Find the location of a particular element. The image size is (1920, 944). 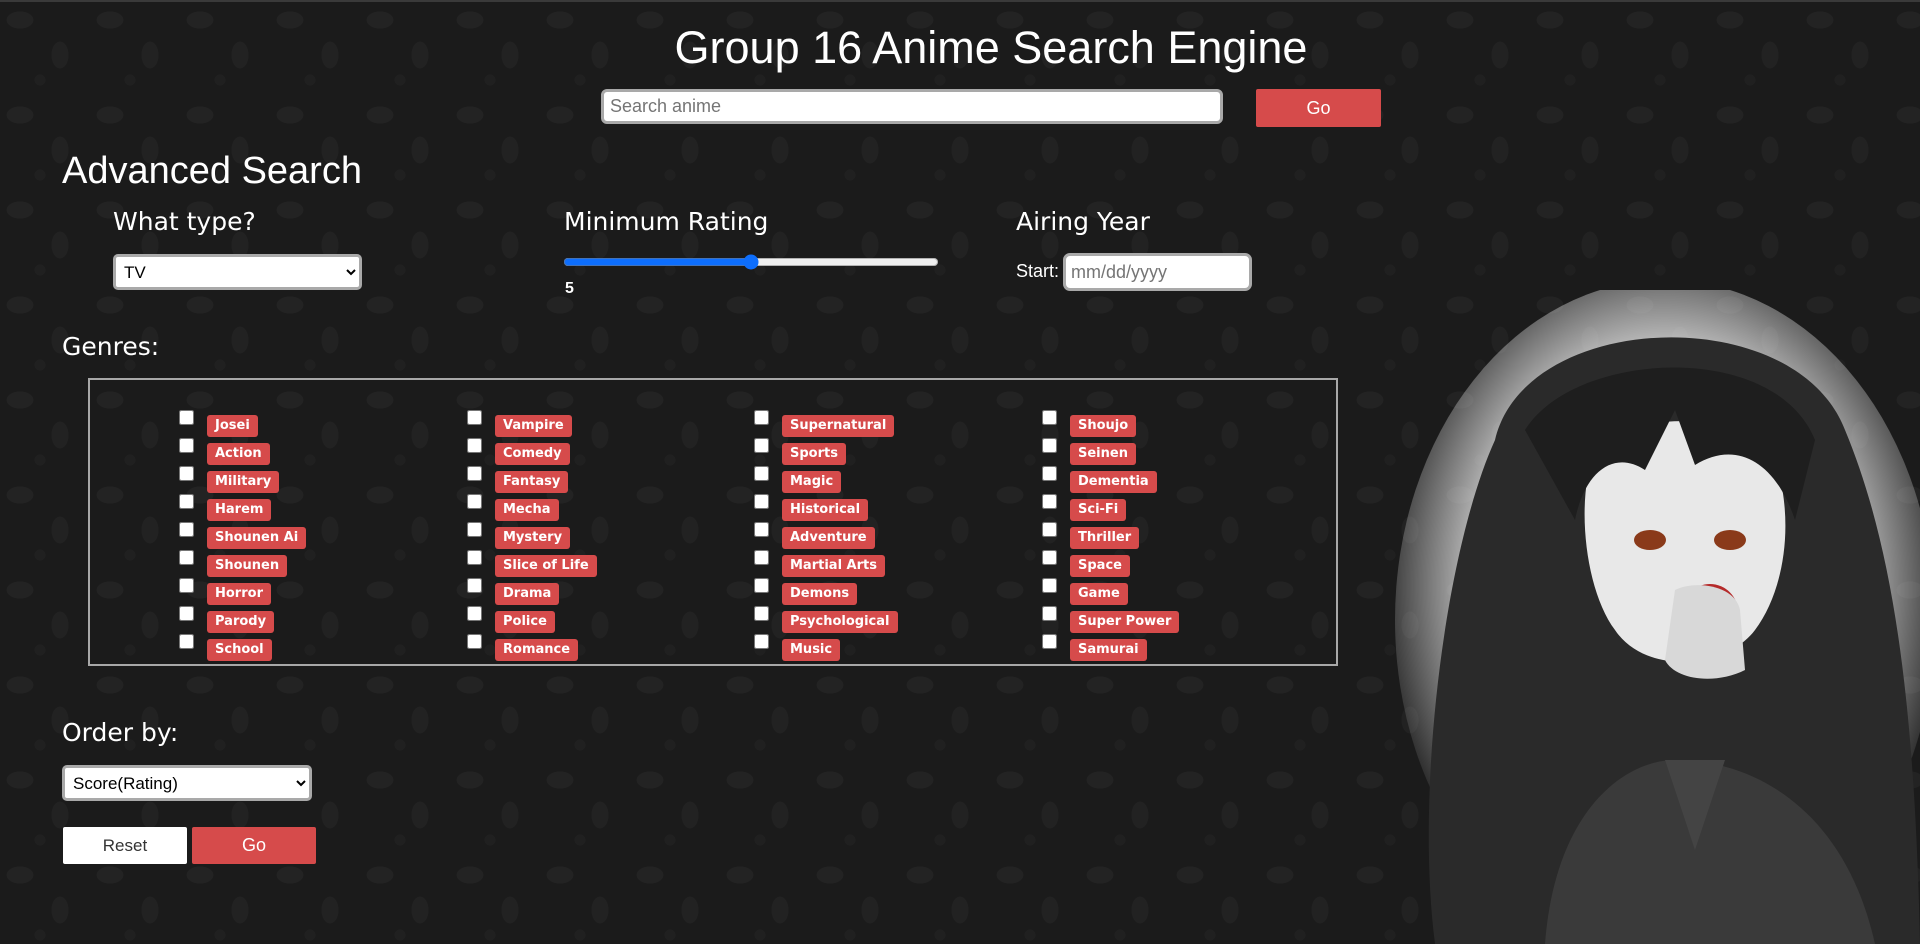

genre-item: Mystery is located at coordinates (607, 536).